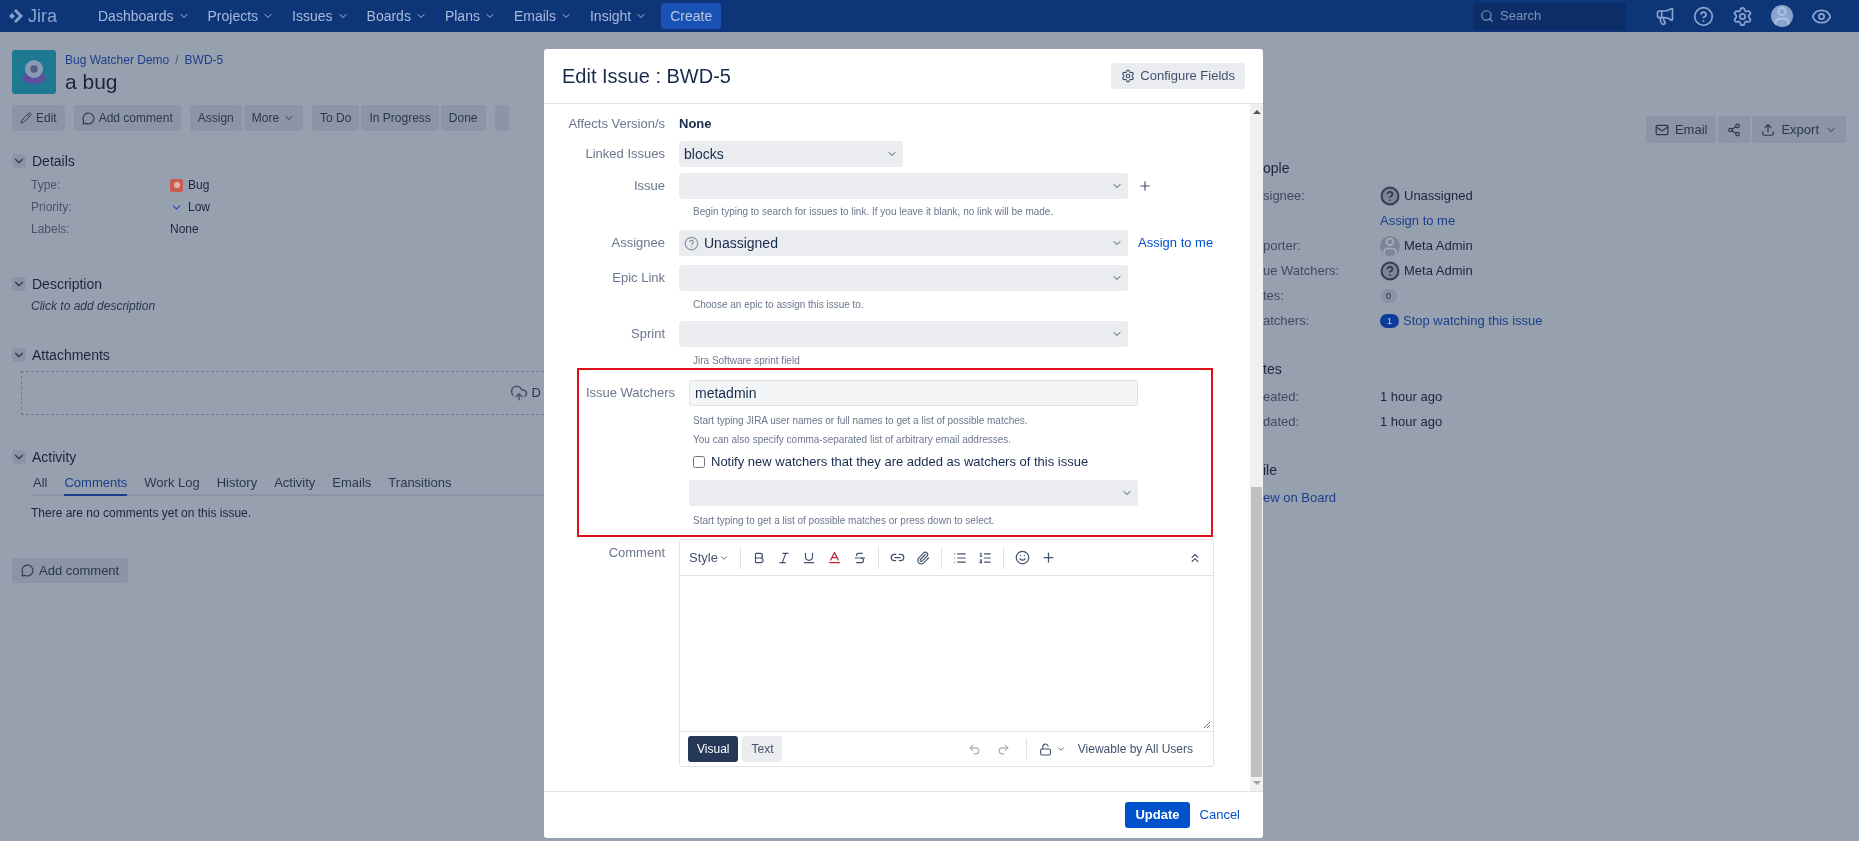  What do you see at coordinates (53, 161) in the screenshot?
I see `section-title: Details` at bounding box center [53, 161].